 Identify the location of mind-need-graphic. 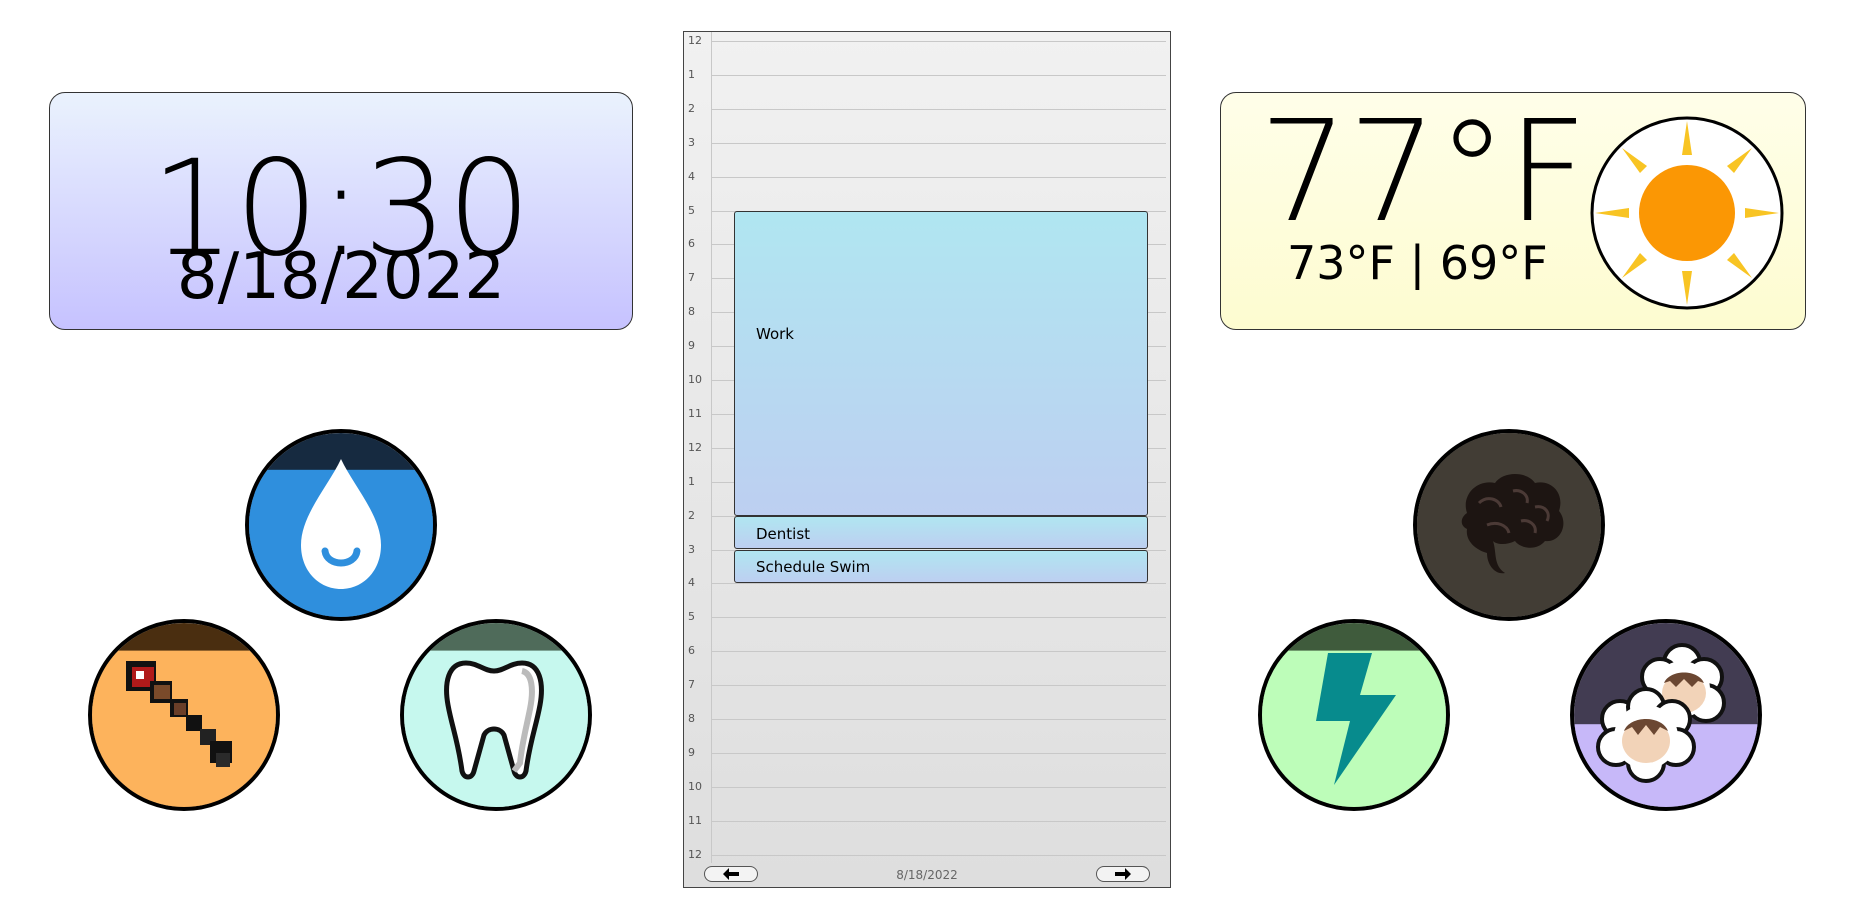
(1509, 525).